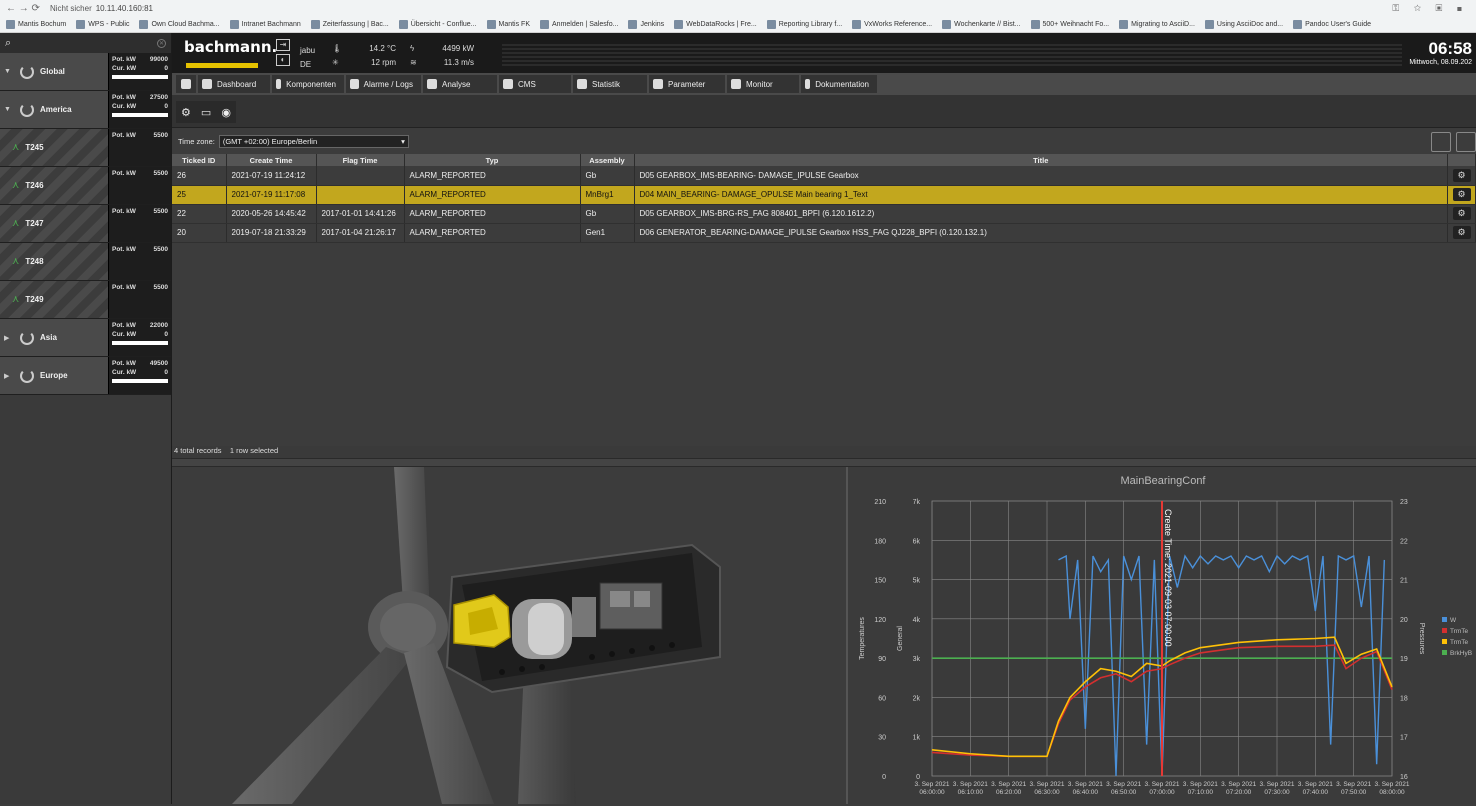  I want to click on tab-dashboard: Dashboard, so click(234, 84).